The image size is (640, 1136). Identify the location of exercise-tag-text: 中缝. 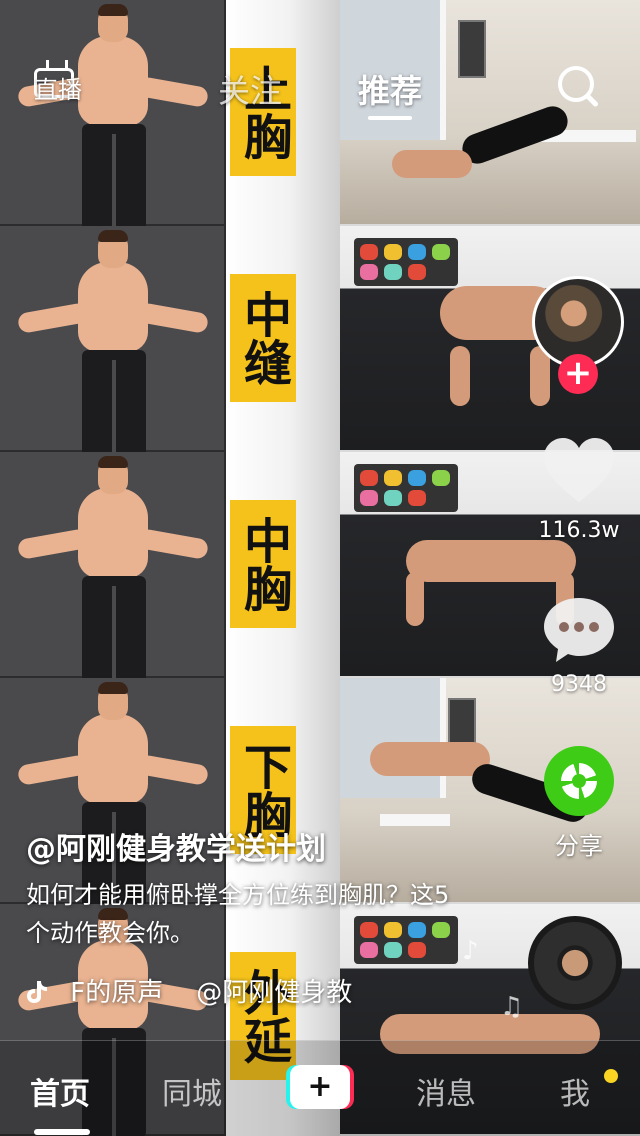
(263, 338).